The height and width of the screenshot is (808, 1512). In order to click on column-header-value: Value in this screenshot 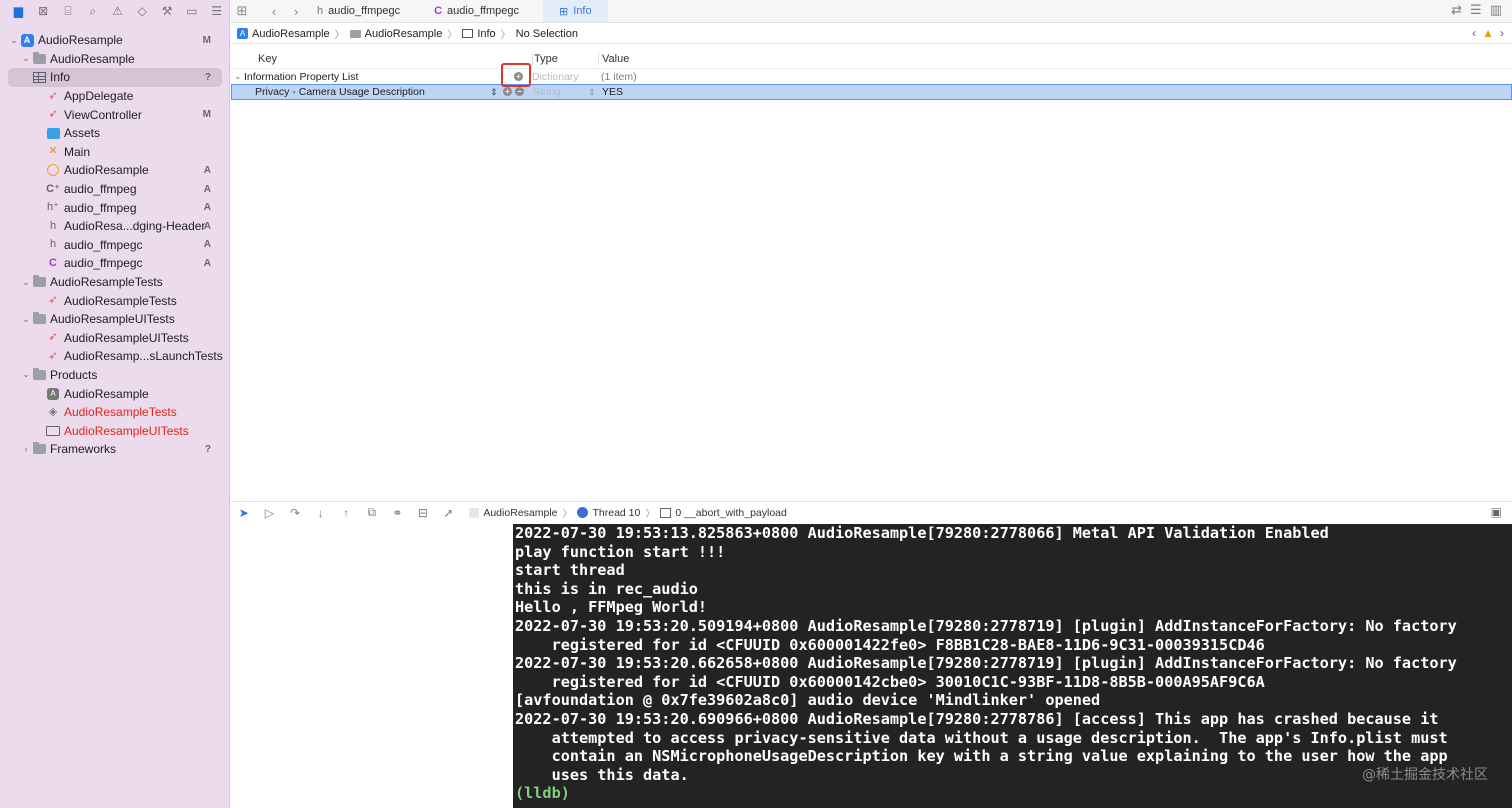, I will do `click(613, 59)`.